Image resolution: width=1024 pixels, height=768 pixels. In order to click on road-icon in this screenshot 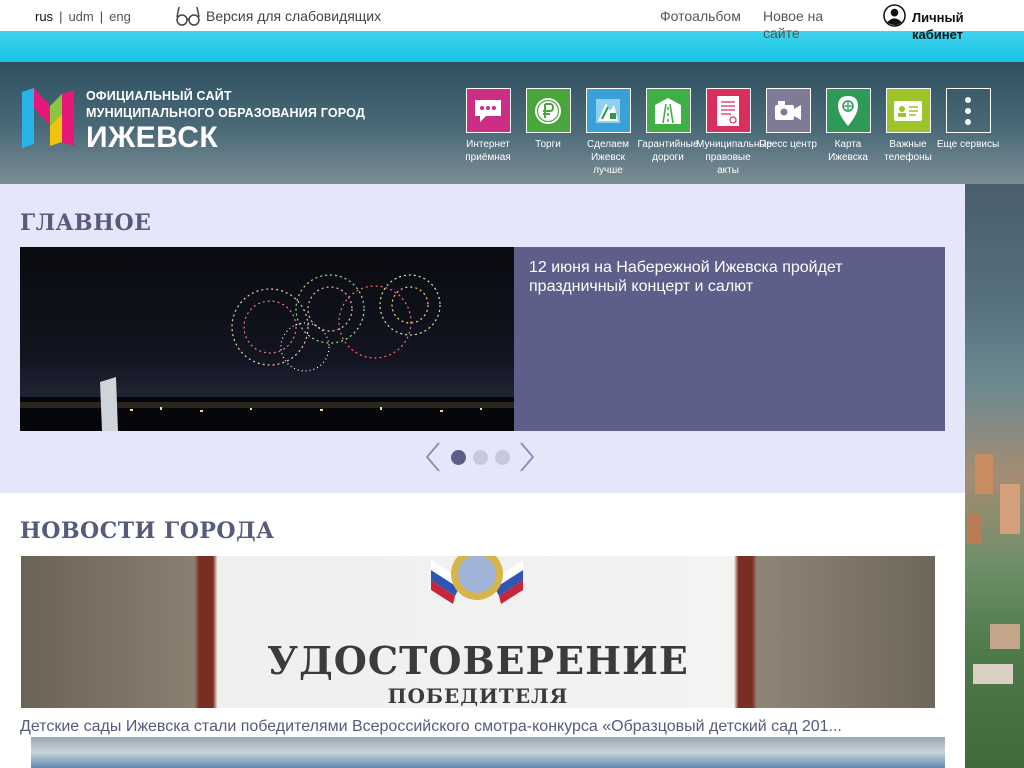, I will do `click(668, 110)`.